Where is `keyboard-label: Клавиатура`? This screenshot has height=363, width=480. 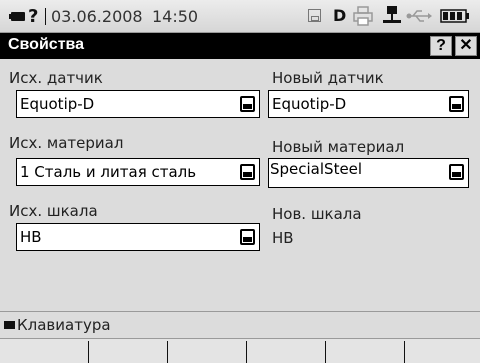
keyboard-label: Клавиатура is located at coordinates (64, 325).